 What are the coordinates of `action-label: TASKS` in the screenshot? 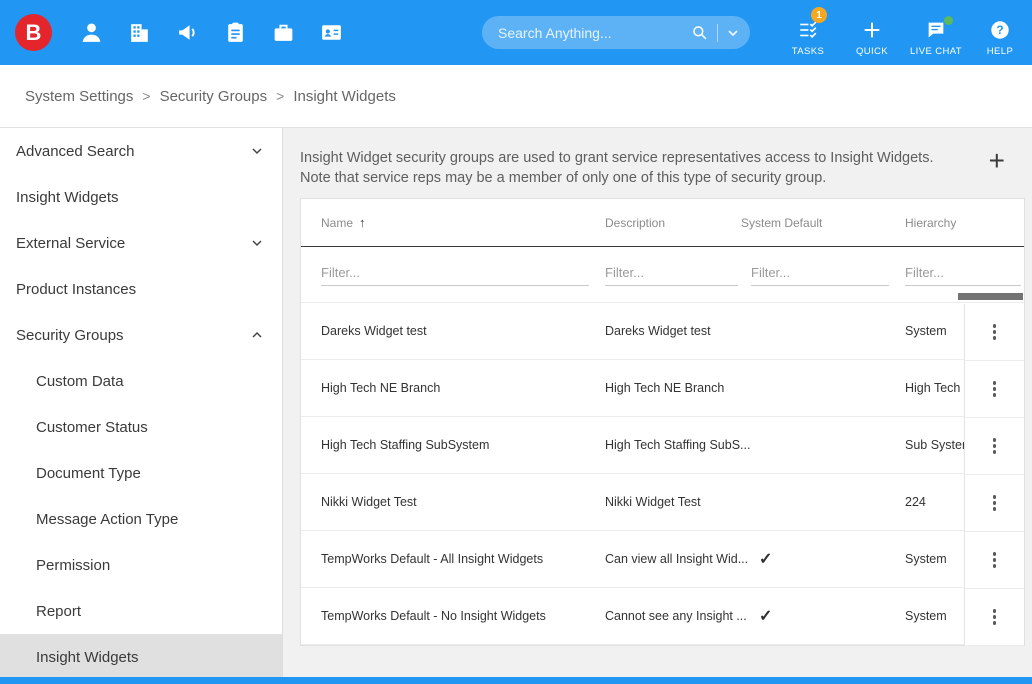 It's located at (808, 51).